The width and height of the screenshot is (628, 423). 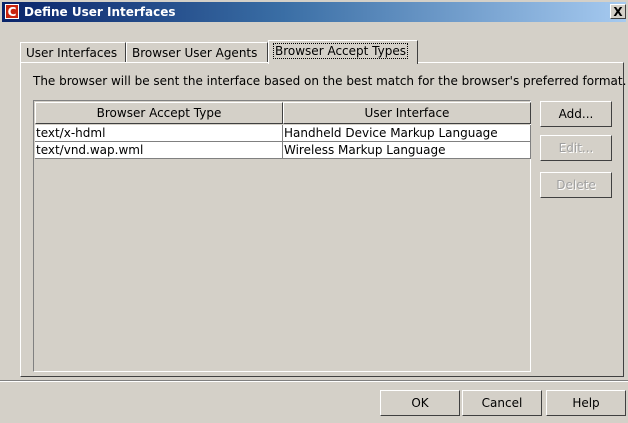 I want to click on title-bar: C Define User Interfaces X, so click(x=314, y=12).